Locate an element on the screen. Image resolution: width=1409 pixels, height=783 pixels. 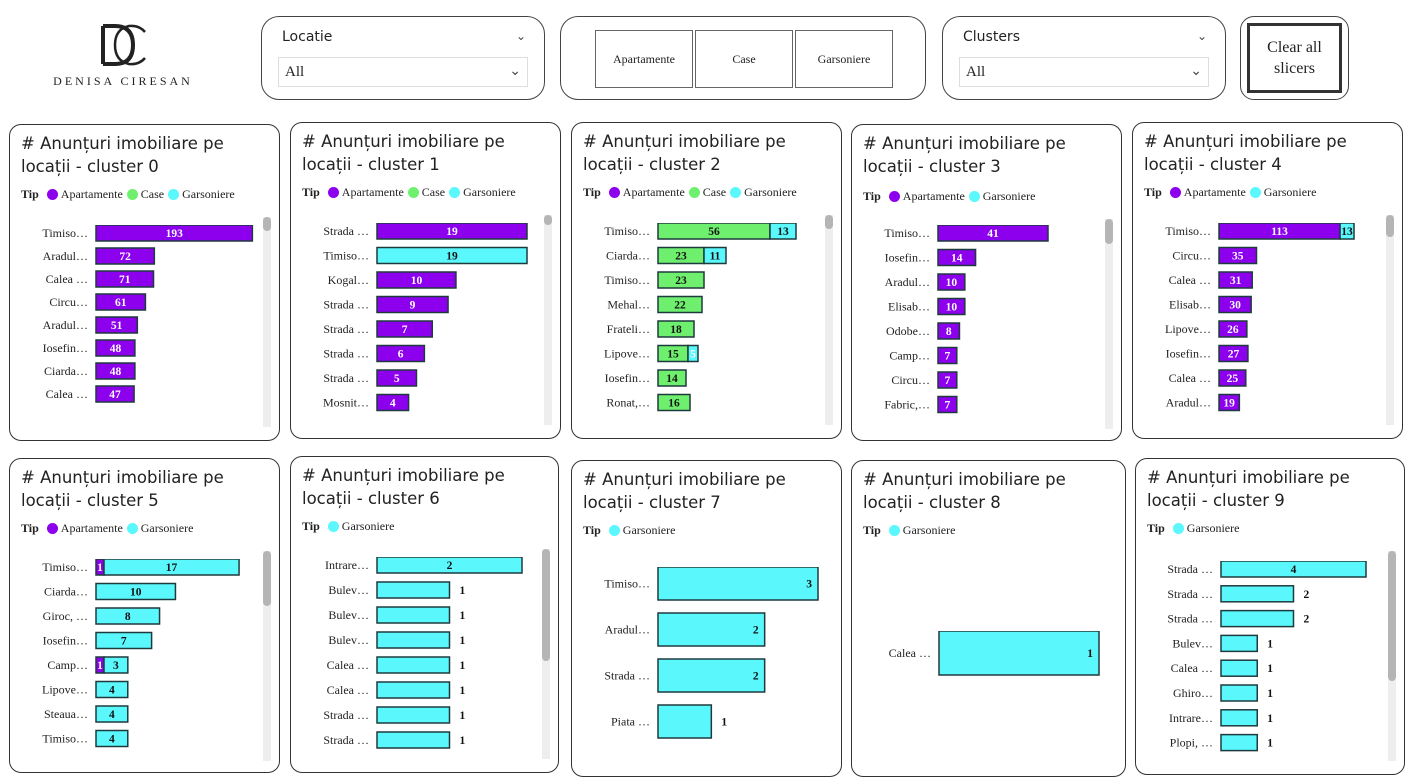
clear-slicers-button: Clear all slicers is located at coordinates (1294, 58).